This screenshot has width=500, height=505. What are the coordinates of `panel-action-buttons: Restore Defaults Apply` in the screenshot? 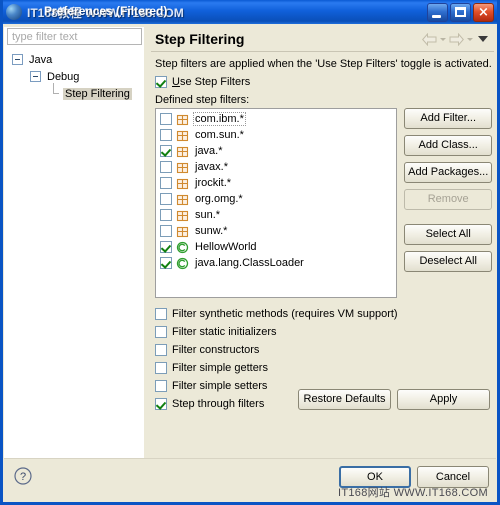 It's located at (394, 399).